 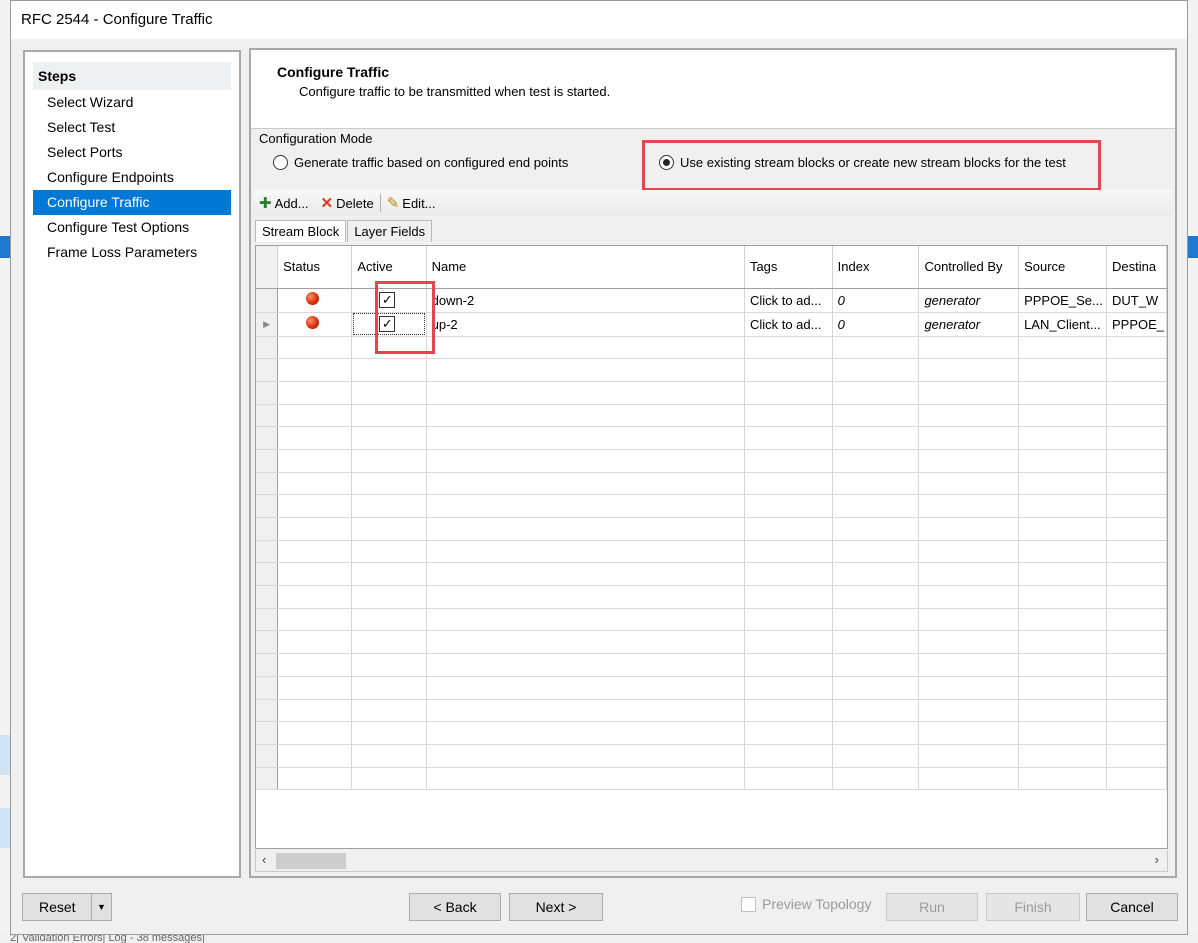 What do you see at coordinates (876, 300) in the screenshot?
I see `index-cell: 0` at bounding box center [876, 300].